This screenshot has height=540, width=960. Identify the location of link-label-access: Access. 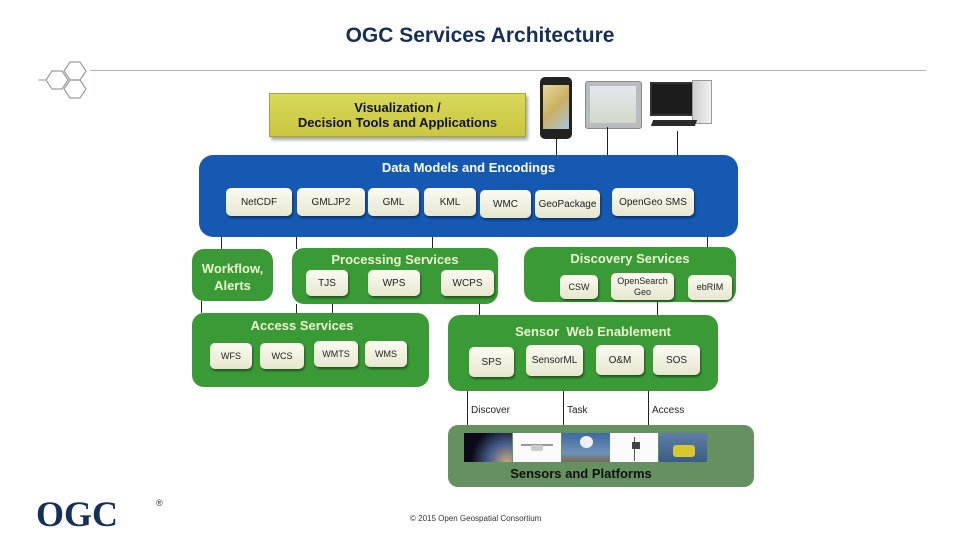
(668, 410).